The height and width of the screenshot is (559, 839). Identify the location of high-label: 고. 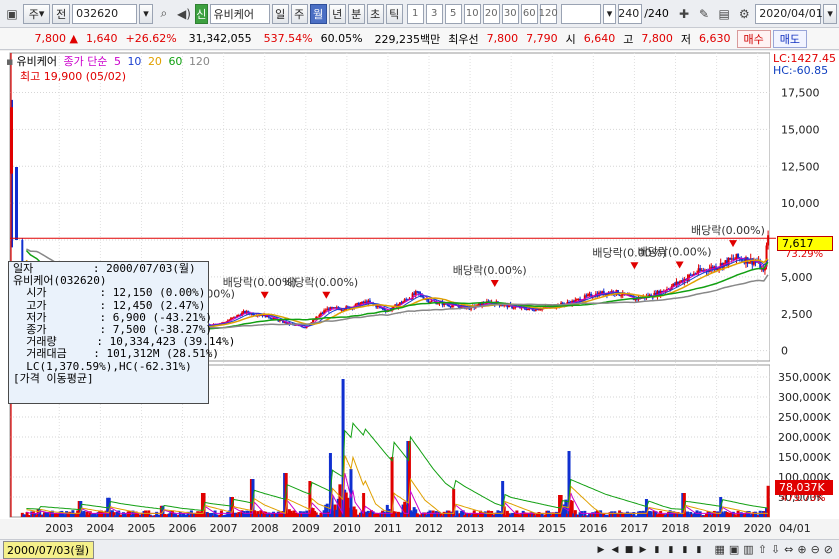
(628, 39).